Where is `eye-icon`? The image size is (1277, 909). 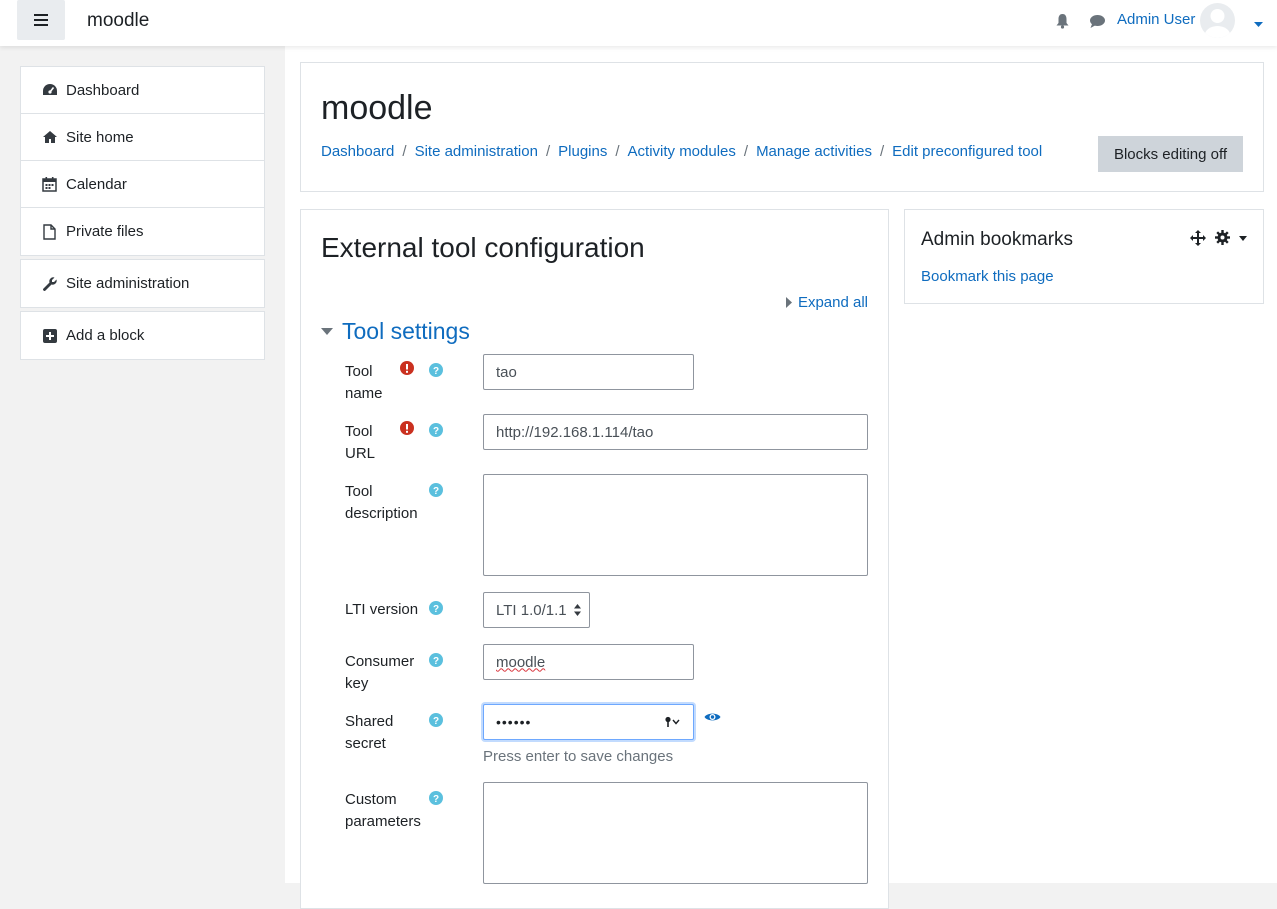 eye-icon is located at coordinates (712, 717).